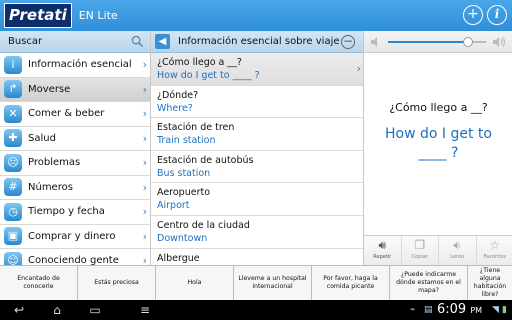 Image resolution: width=512 pixels, height=320 pixels. What do you see at coordinates (73, 260) in the screenshot?
I see `category-label: Conociendo gente` at bounding box center [73, 260].